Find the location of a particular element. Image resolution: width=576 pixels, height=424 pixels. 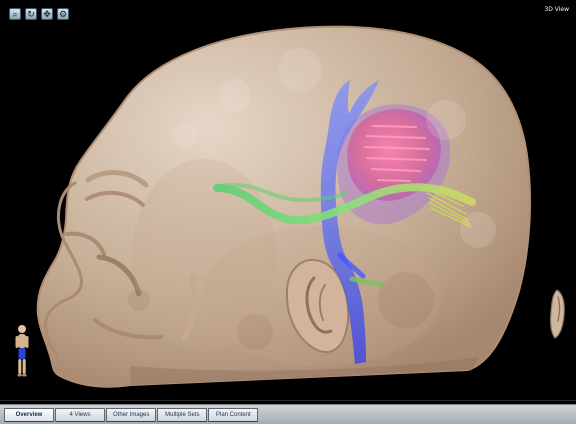

settings-icon: ⚙ is located at coordinates (63, 14).